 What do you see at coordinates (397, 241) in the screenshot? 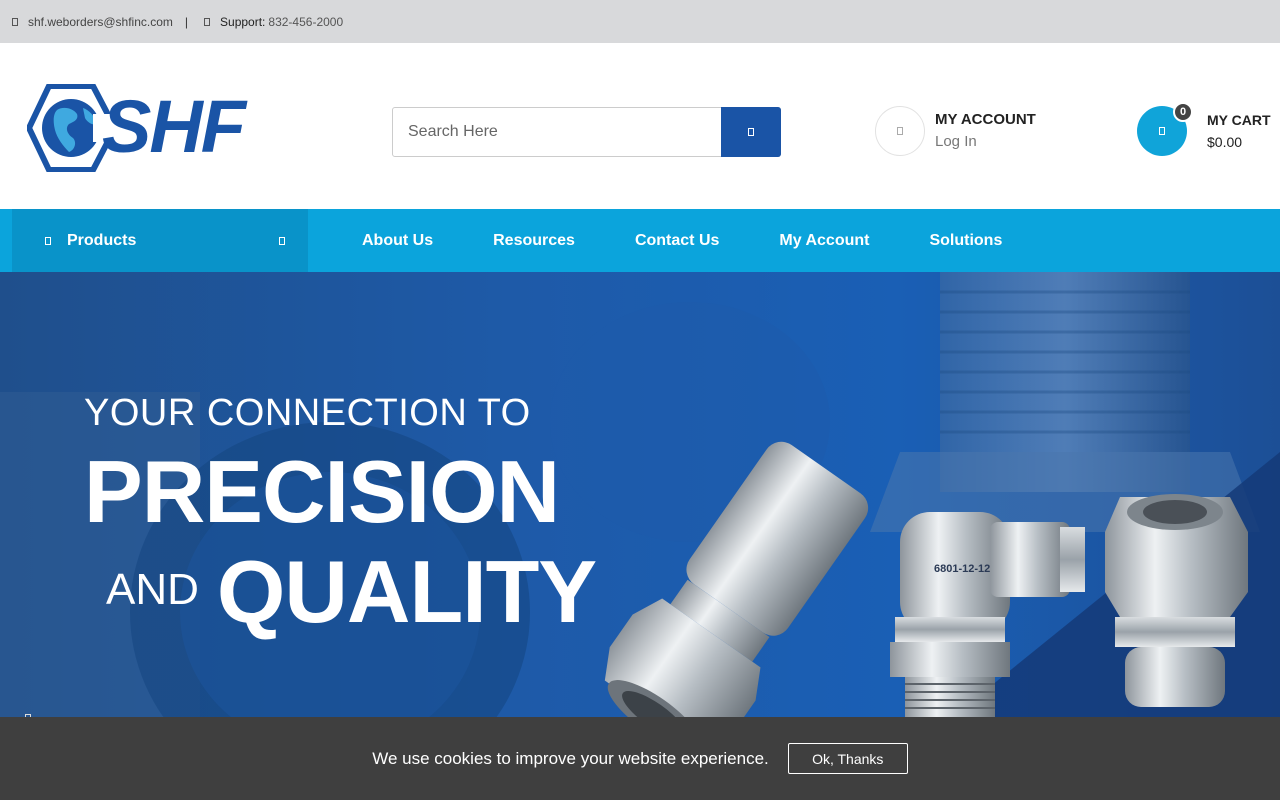
I see `nav-about-us: About Us` at bounding box center [397, 241].